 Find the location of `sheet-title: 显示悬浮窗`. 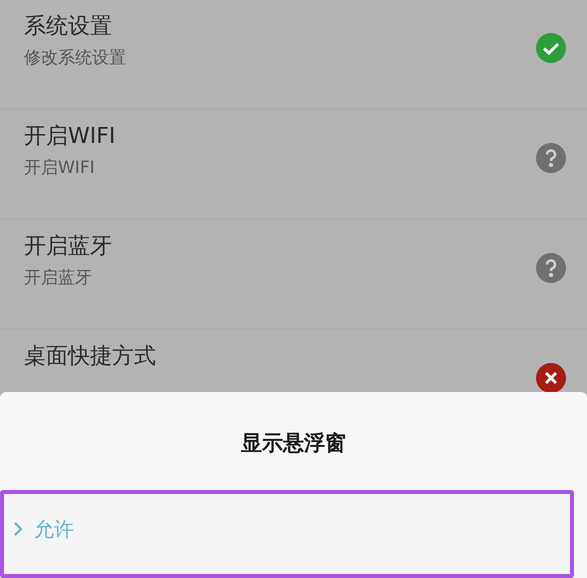

sheet-title: 显示悬浮窗 is located at coordinates (293, 443).